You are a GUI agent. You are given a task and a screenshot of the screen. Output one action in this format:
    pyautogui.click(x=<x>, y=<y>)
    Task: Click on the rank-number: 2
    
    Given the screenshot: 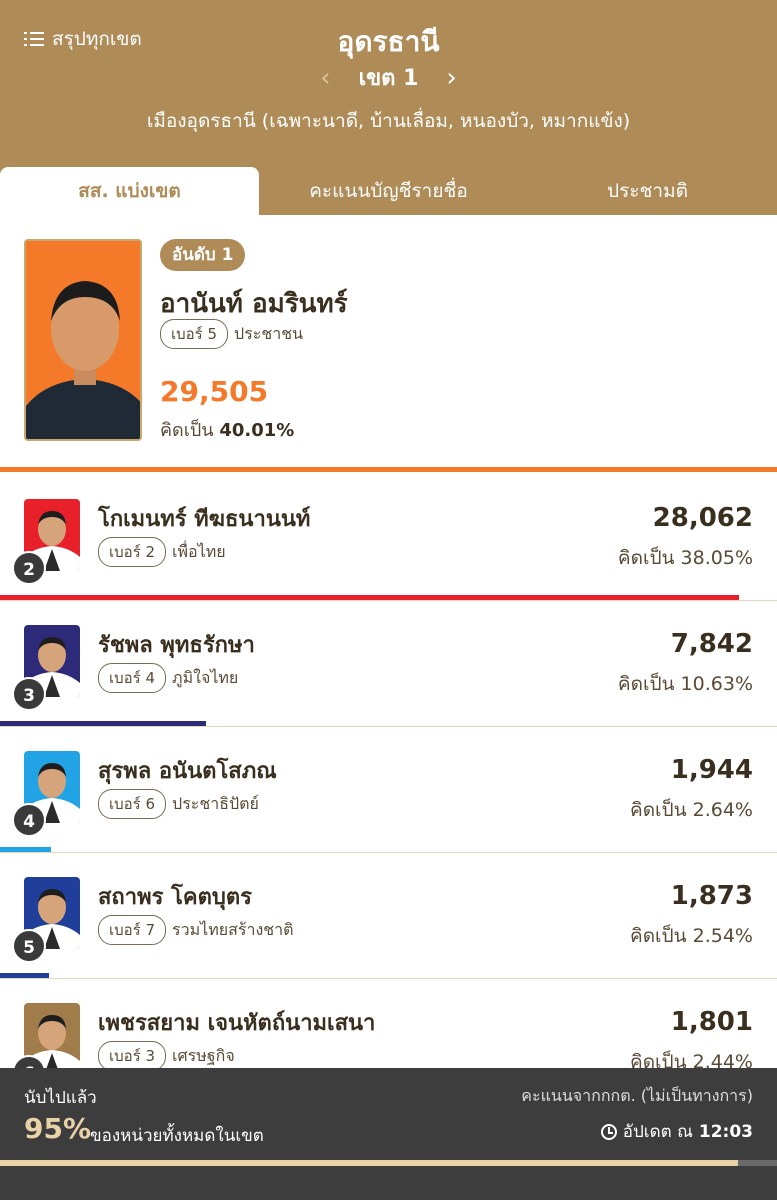 What is the action you would take?
    pyautogui.click(x=29, y=568)
    